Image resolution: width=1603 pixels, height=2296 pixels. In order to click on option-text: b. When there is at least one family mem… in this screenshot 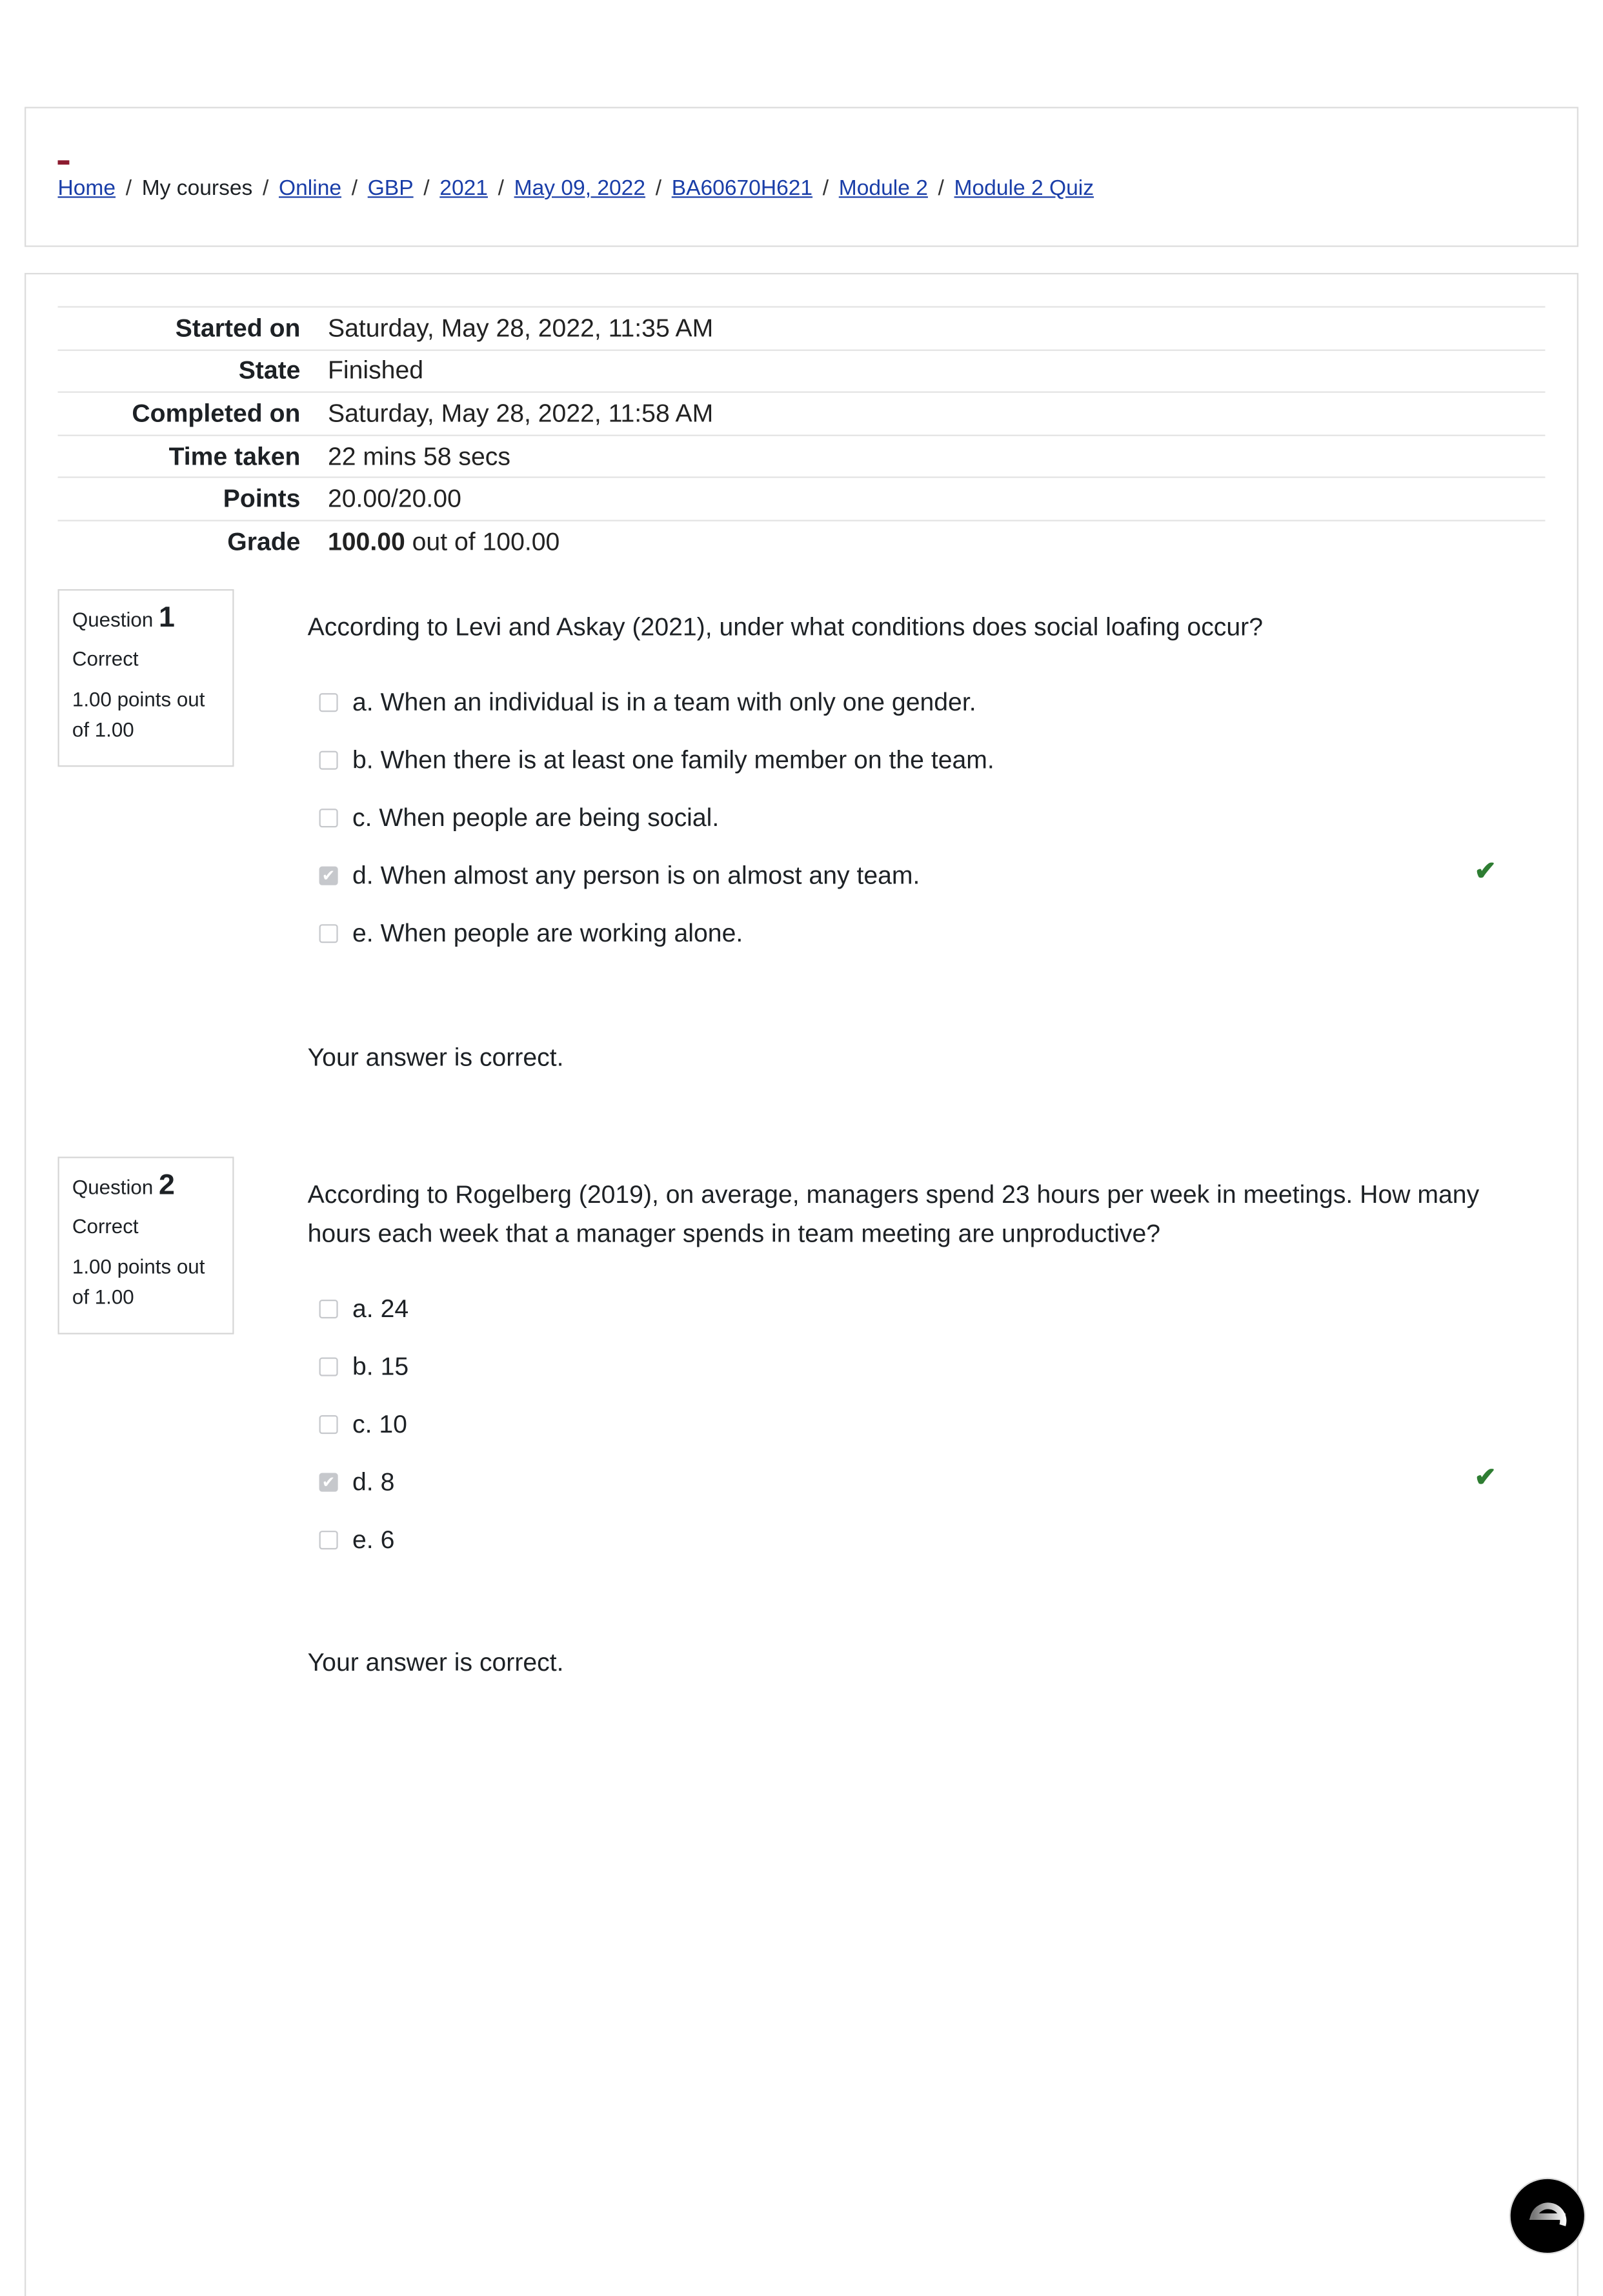, I will do `click(673, 759)`.